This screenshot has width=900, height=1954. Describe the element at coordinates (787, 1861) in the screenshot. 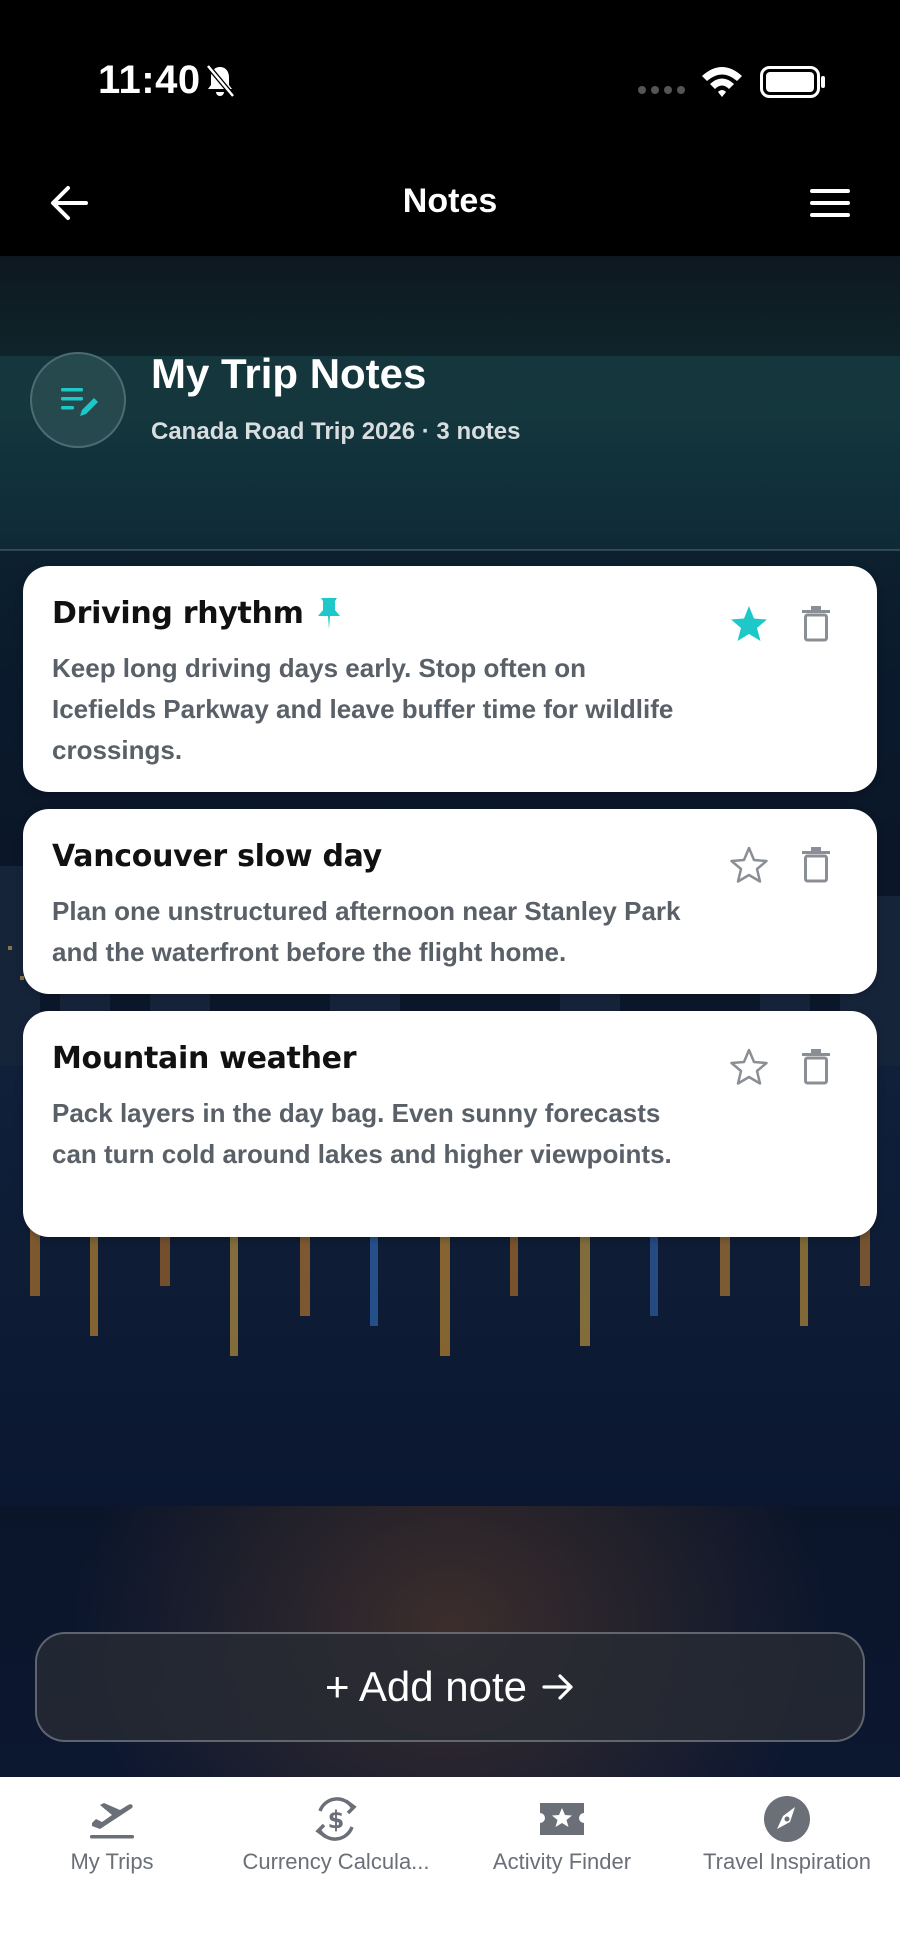

I see `tab-label: Travel Inspiration` at that location.